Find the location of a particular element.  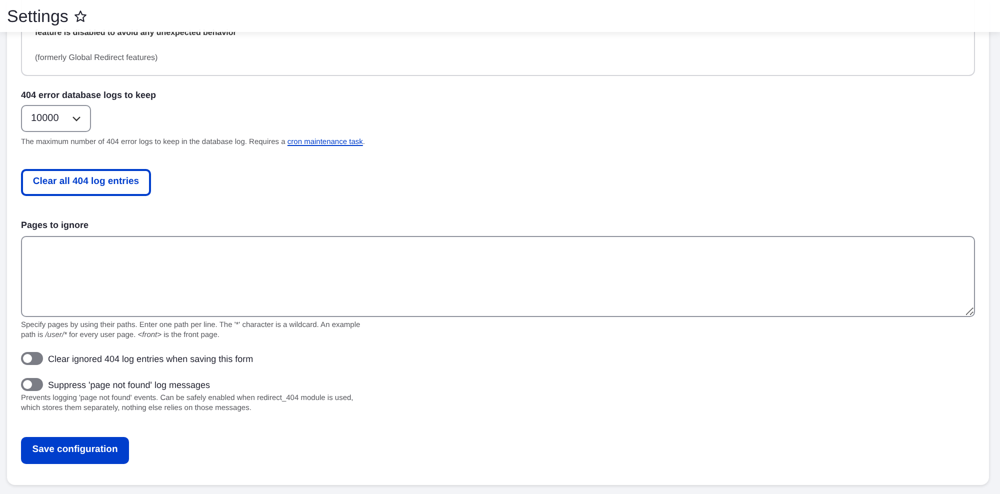

save-button: Save configuration is located at coordinates (75, 450).